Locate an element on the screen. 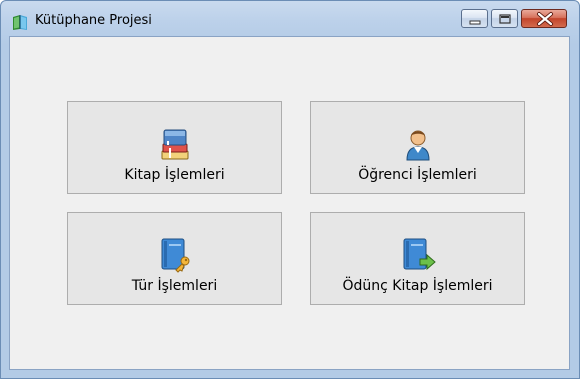 The width and height of the screenshot is (580, 379). book-arrow-icon is located at coordinates (418, 255).